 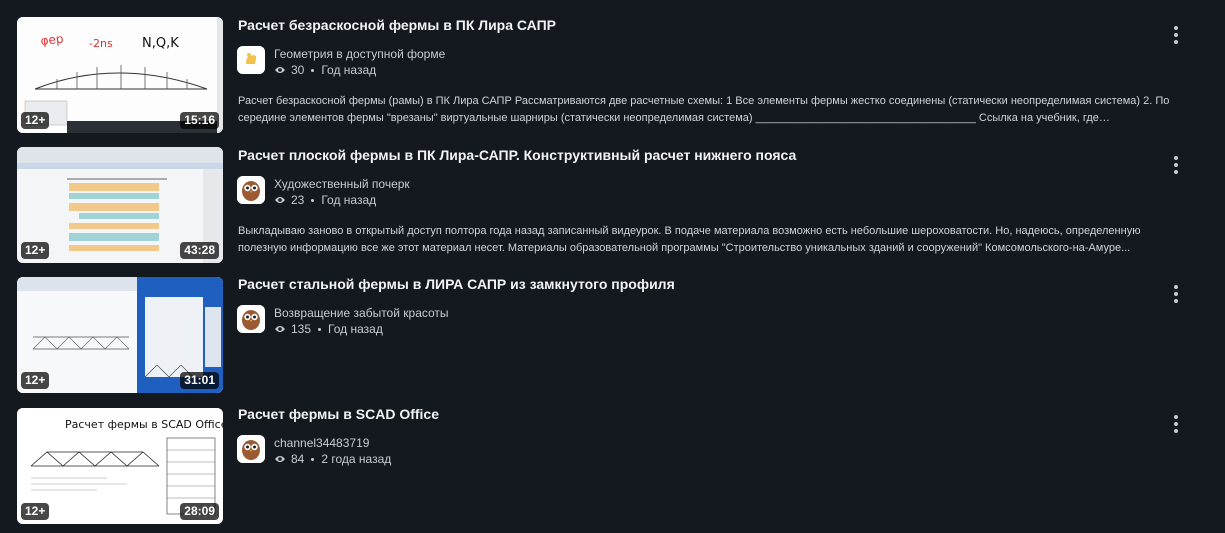 What do you see at coordinates (688, 25) in the screenshot?
I see `video-title: Расчет безраскосной фермы в ПК Лира САПР` at bounding box center [688, 25].